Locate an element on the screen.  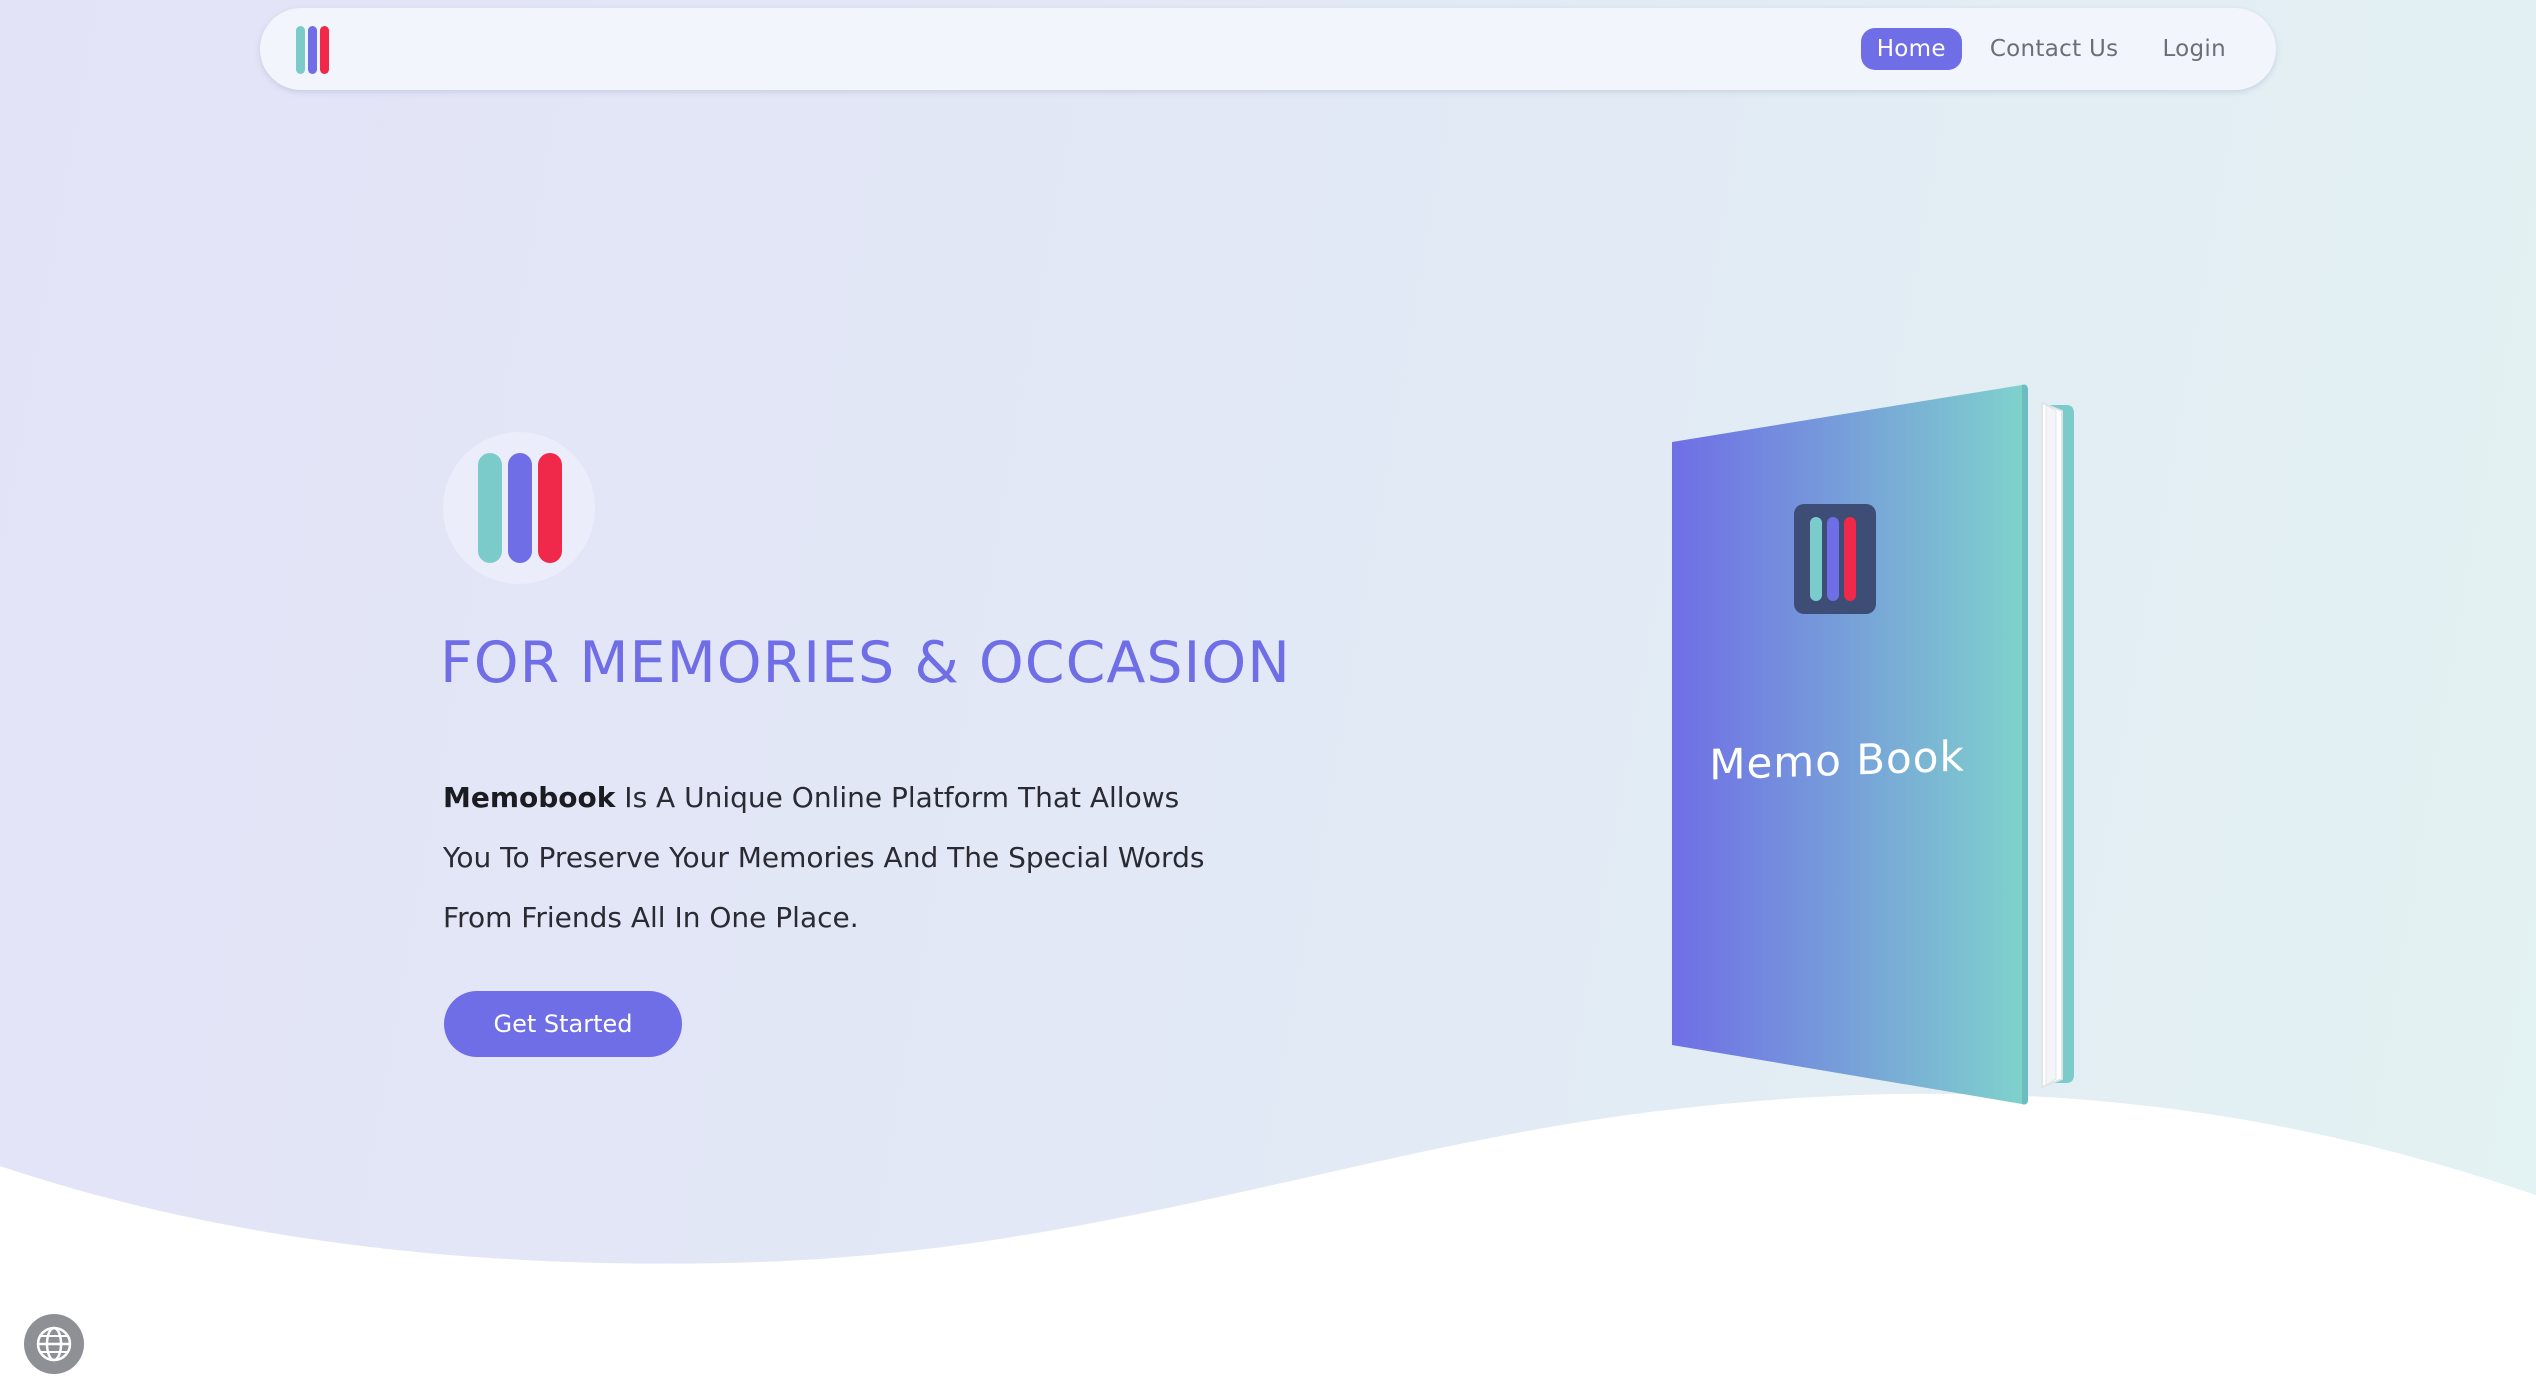
hero-logo-badge is located at coordinates (519, 508).